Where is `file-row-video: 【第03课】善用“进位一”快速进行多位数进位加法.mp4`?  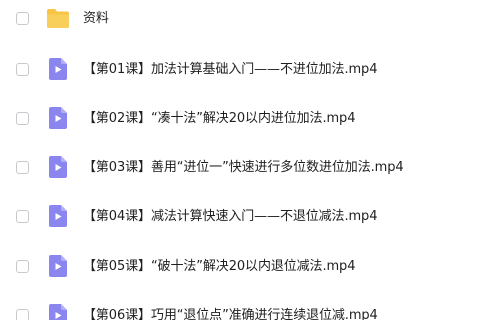 file-row-video: 【第03课】善用“进位一”快速进行多位数进位加法.mp4 is located at coordinates (245, 168).